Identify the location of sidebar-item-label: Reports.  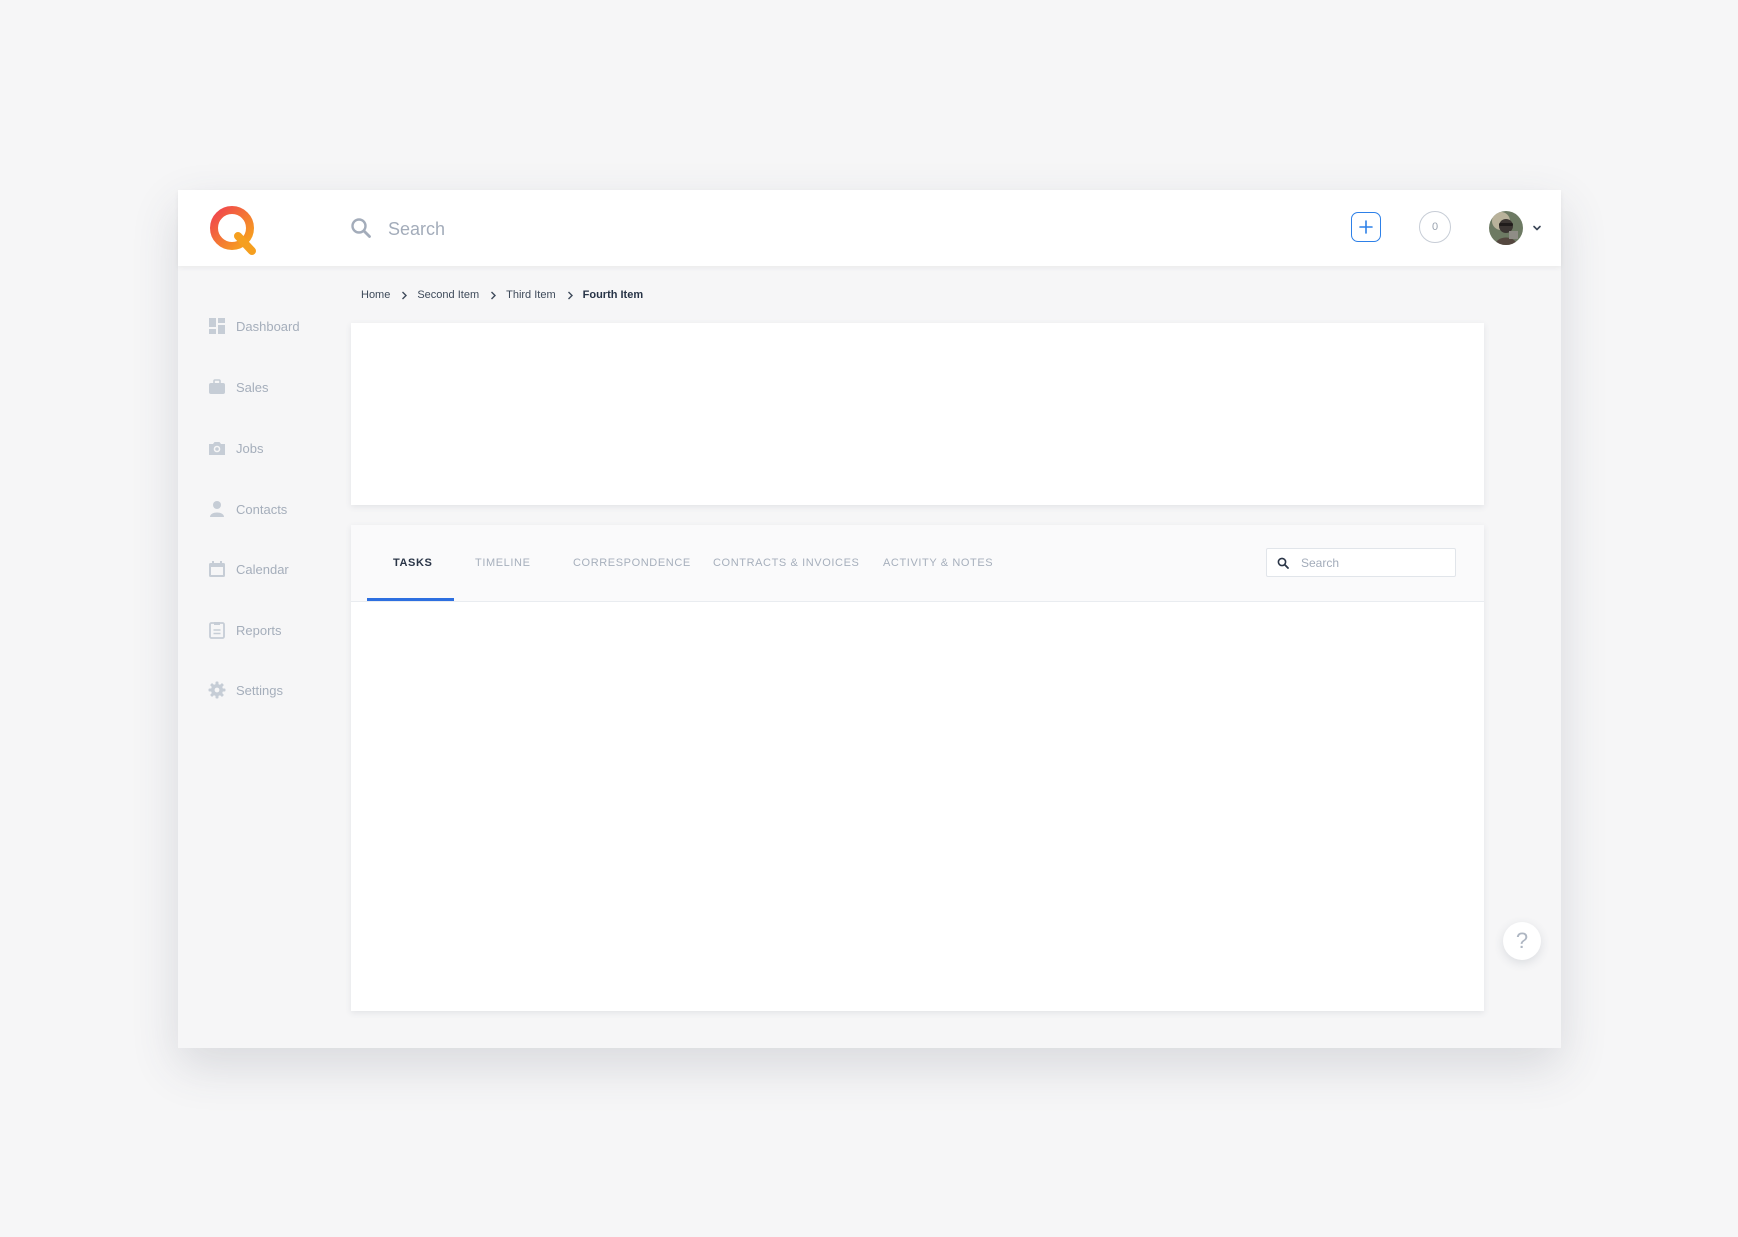
(259, 630).